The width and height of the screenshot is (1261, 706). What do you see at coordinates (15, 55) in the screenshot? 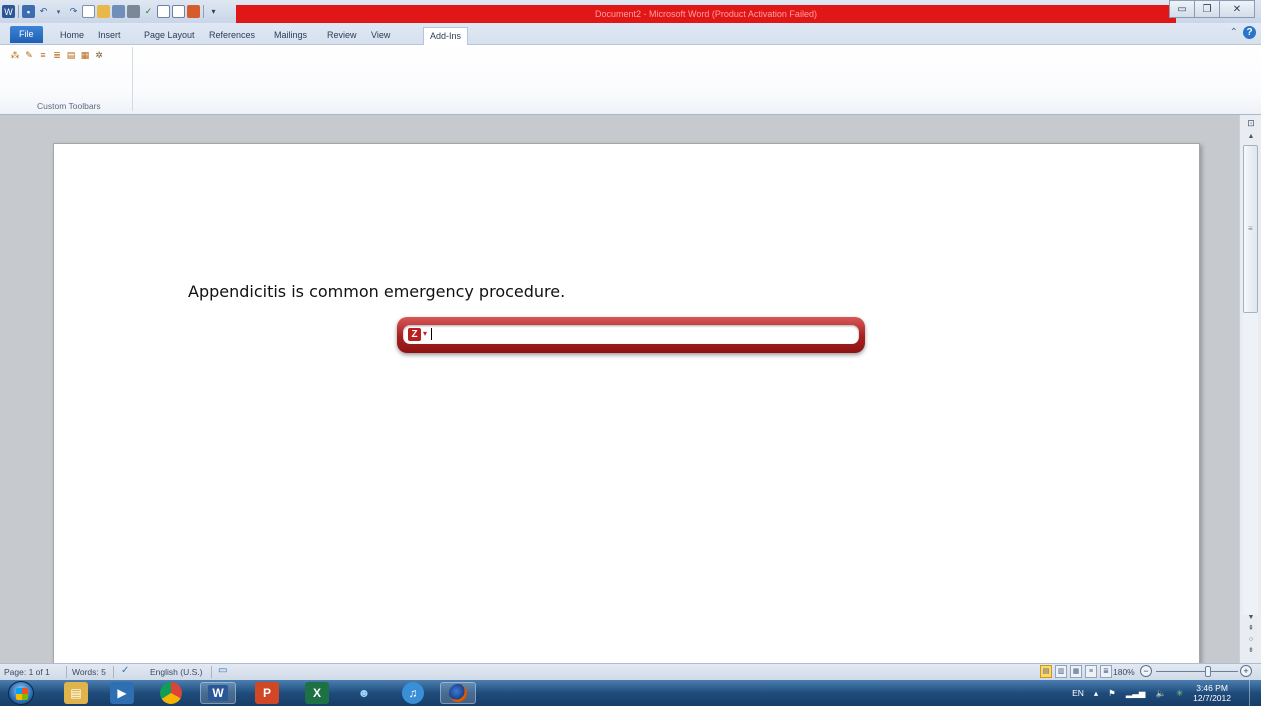
I see `toolbar-tool-1-icon: ⁂` at bounding box center [15, 55].